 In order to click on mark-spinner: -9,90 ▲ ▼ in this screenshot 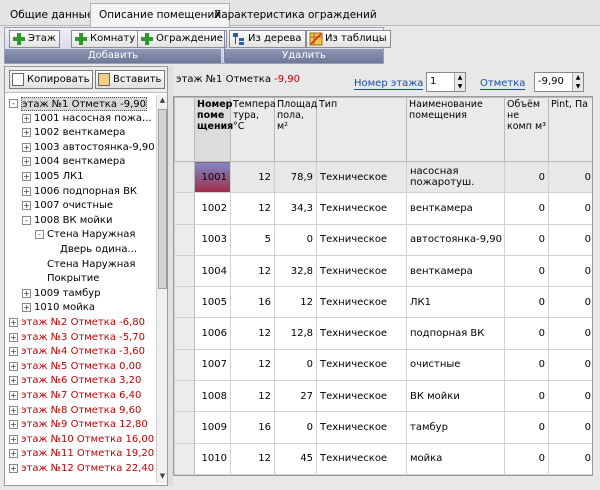, I will do `click(559, 82)`.